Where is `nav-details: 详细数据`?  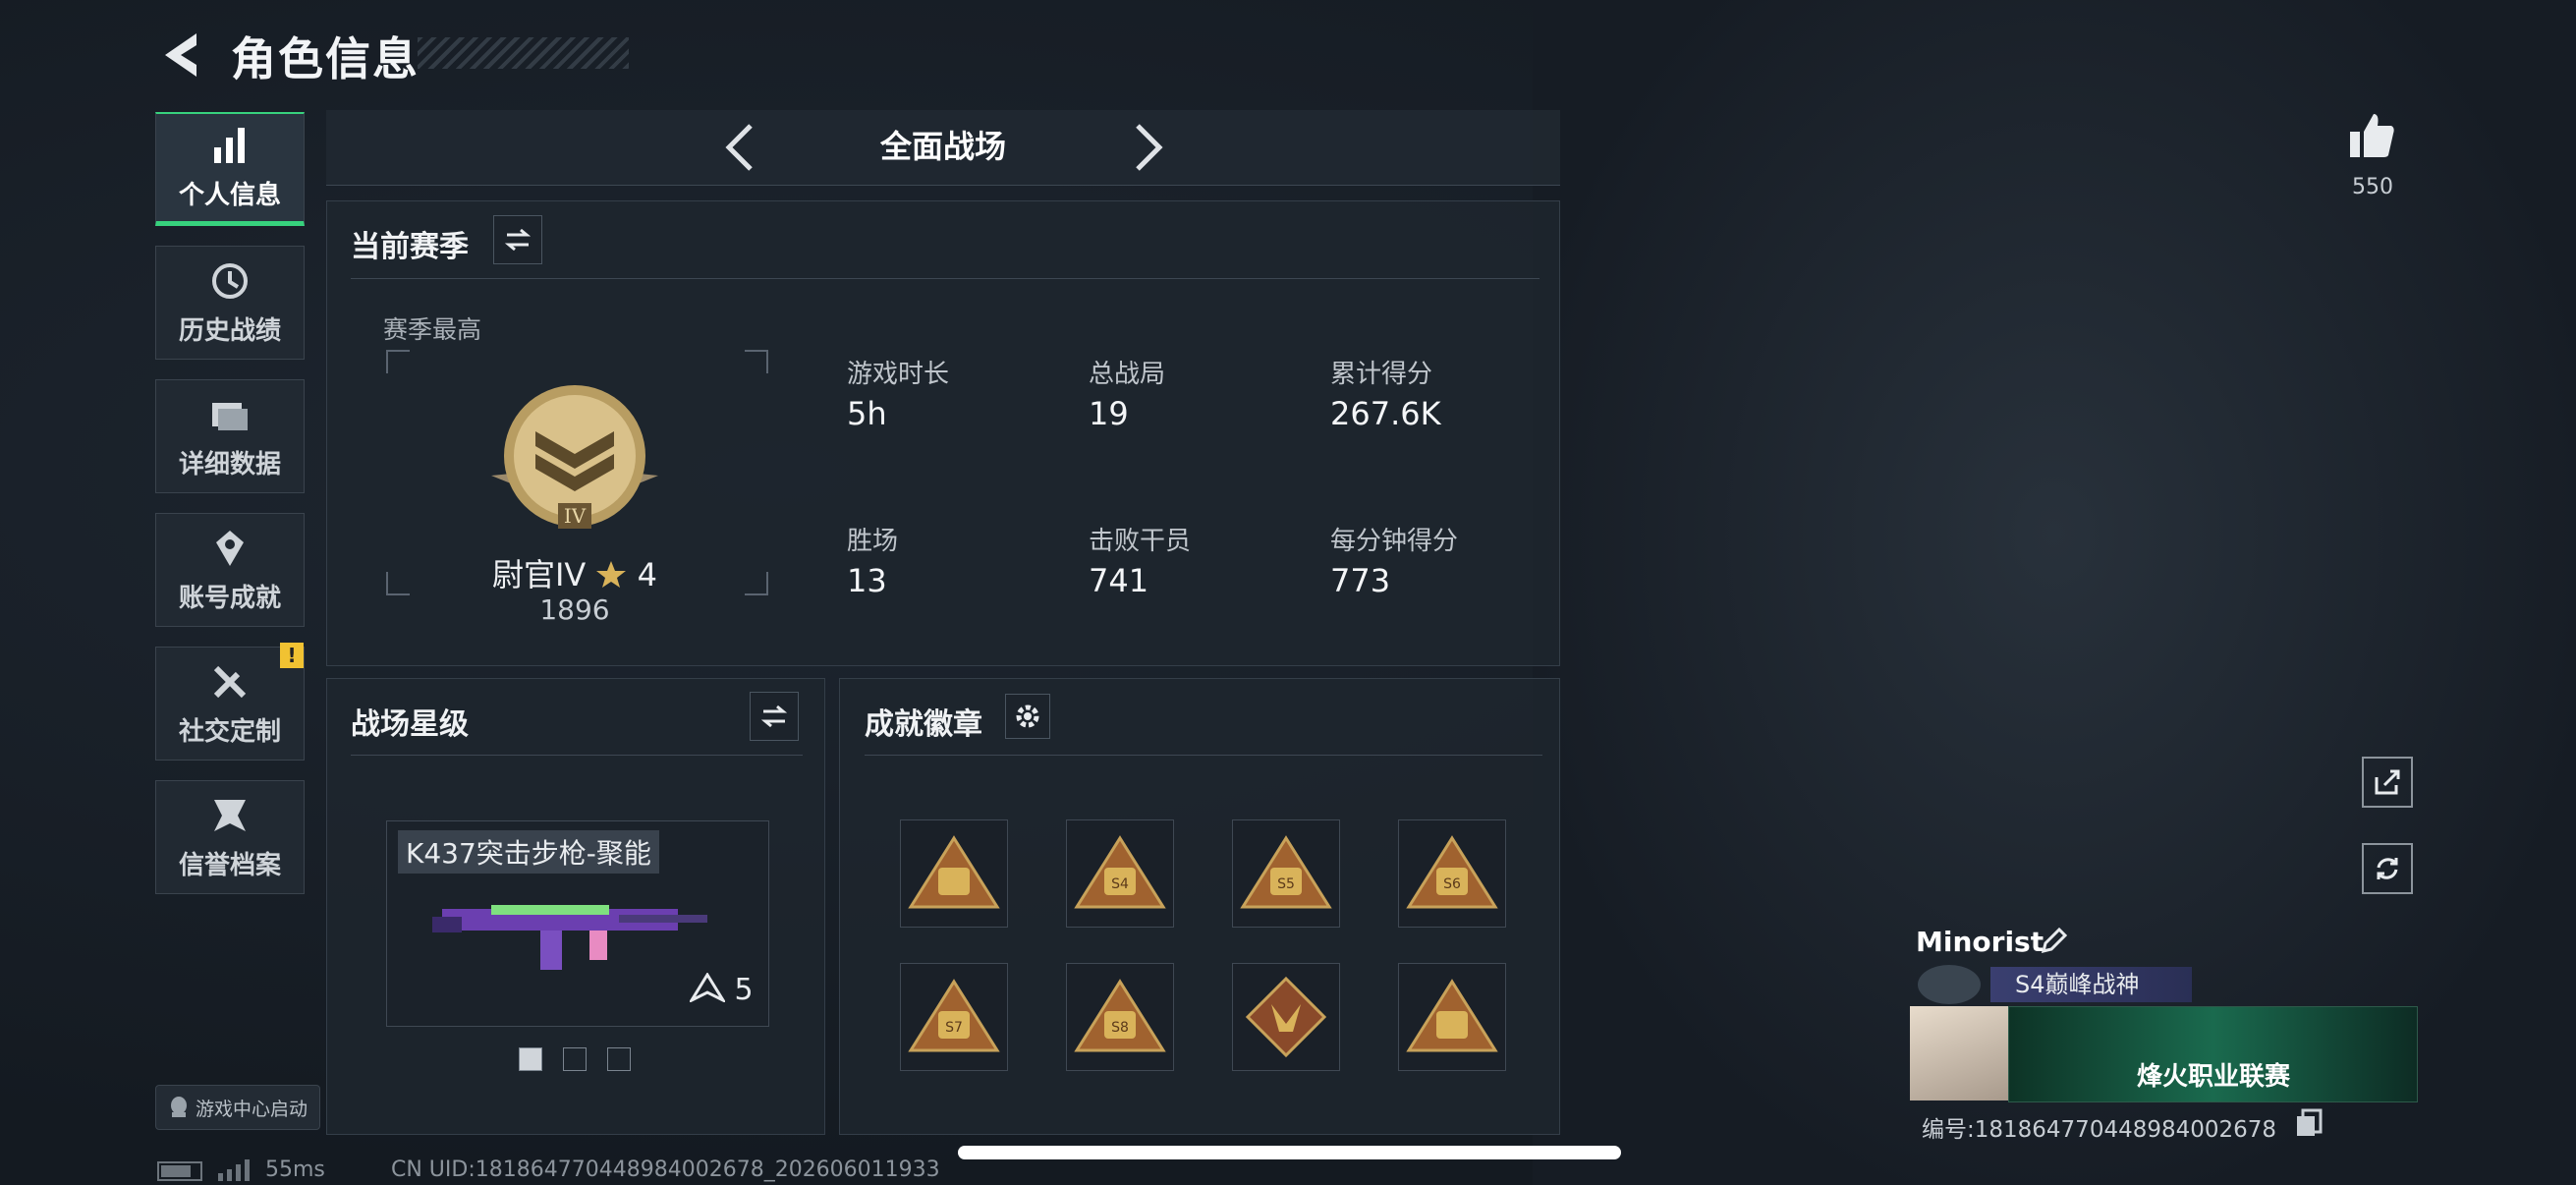
nav-details: 详细数据 is located at coordinates (230, 436).